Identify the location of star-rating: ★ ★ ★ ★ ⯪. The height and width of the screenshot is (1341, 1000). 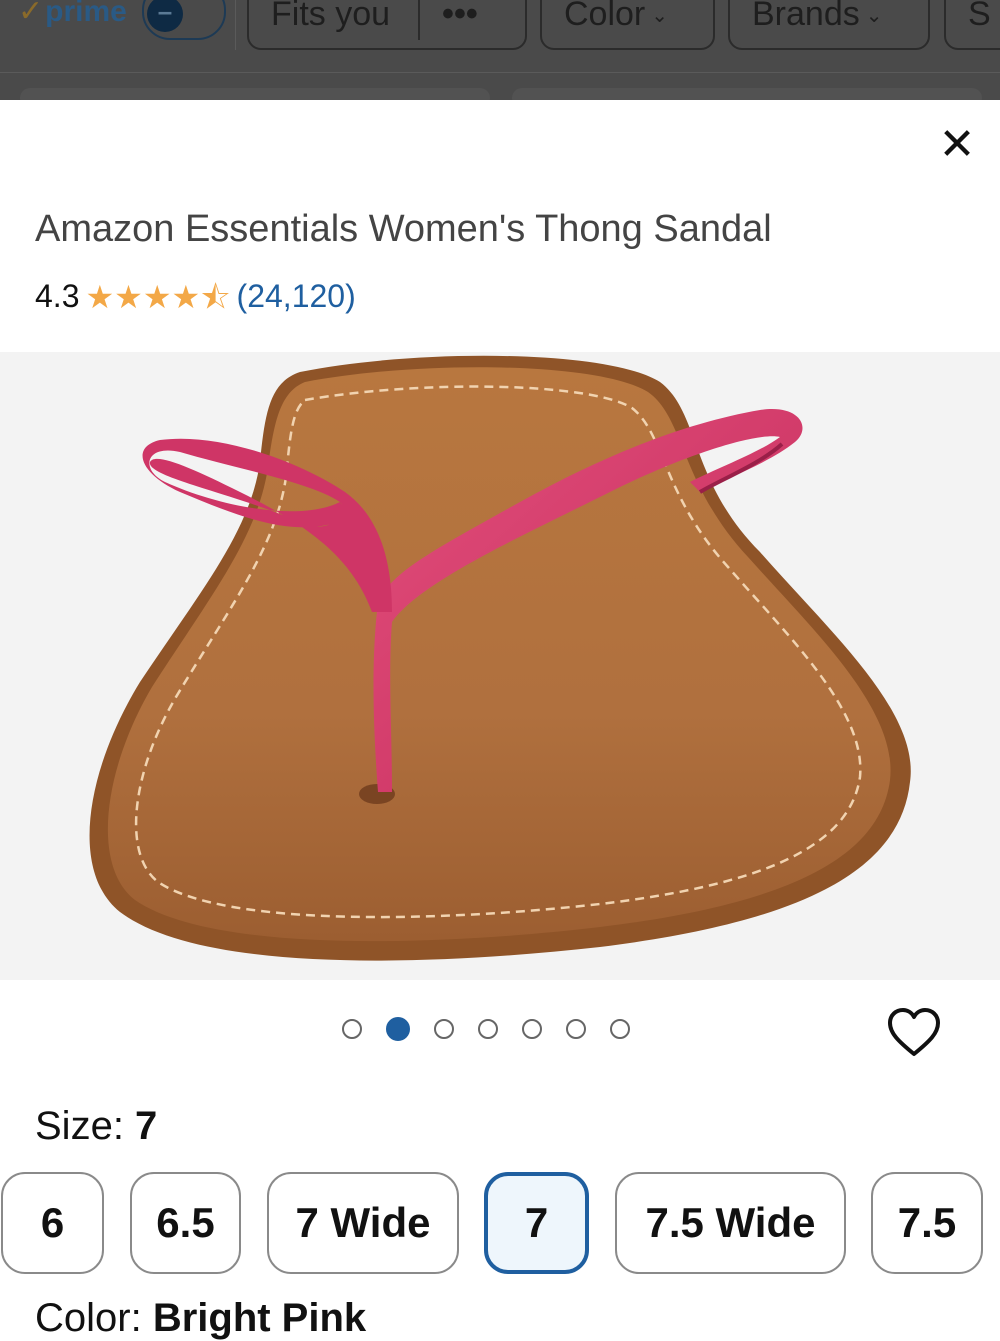
(157, 297).